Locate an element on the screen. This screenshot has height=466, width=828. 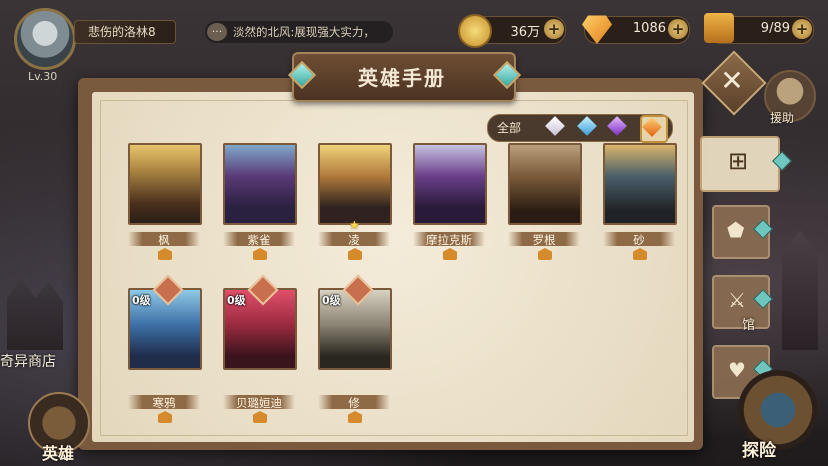
hero-card-ling is located at coordinates (355, 184).